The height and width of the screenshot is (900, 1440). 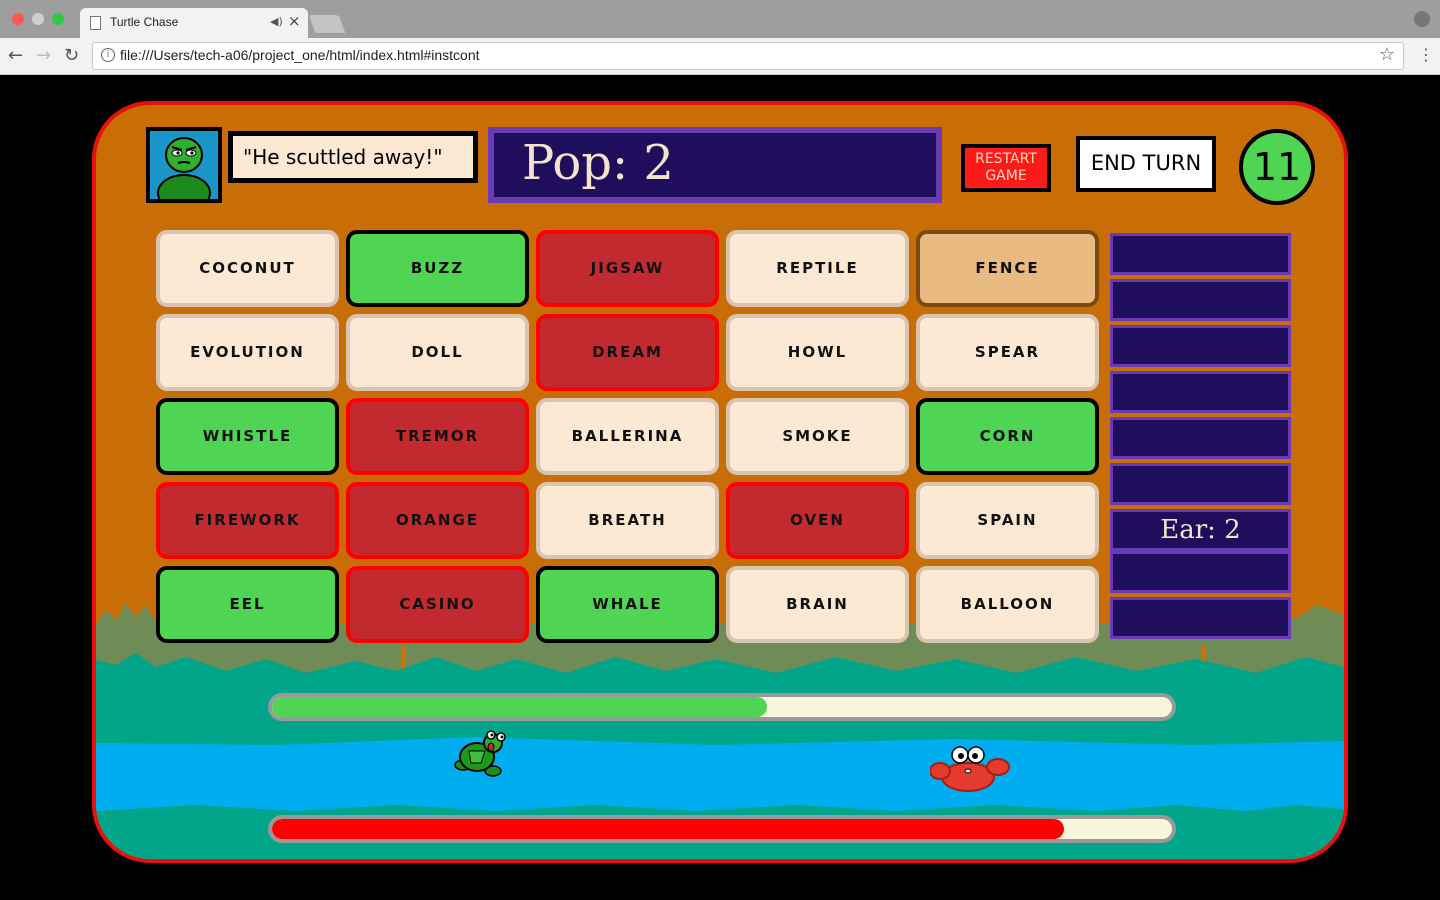 What do you see at coordinates (817, 352) in the screenshot?
I see `word-card-howl: HOWL` at bounding box center [817, 352].